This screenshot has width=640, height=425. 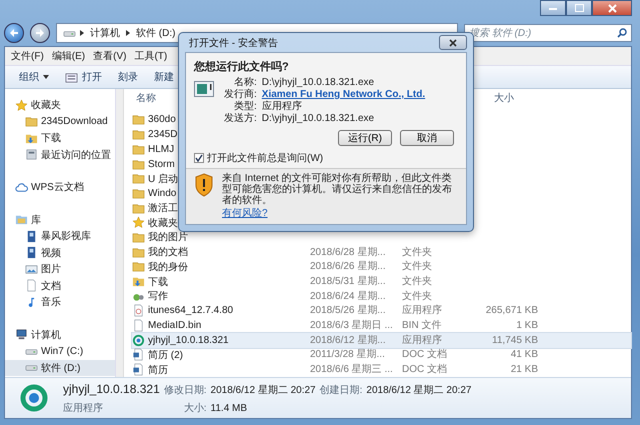 I want to click on sidebar-label: WPS云文档, so click(x=57, y=187).